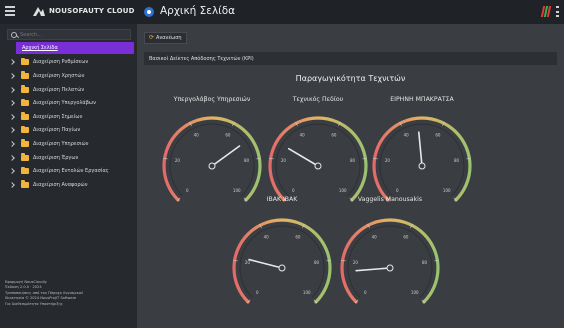  I want to click on gauge-hub, so click(390, 268).